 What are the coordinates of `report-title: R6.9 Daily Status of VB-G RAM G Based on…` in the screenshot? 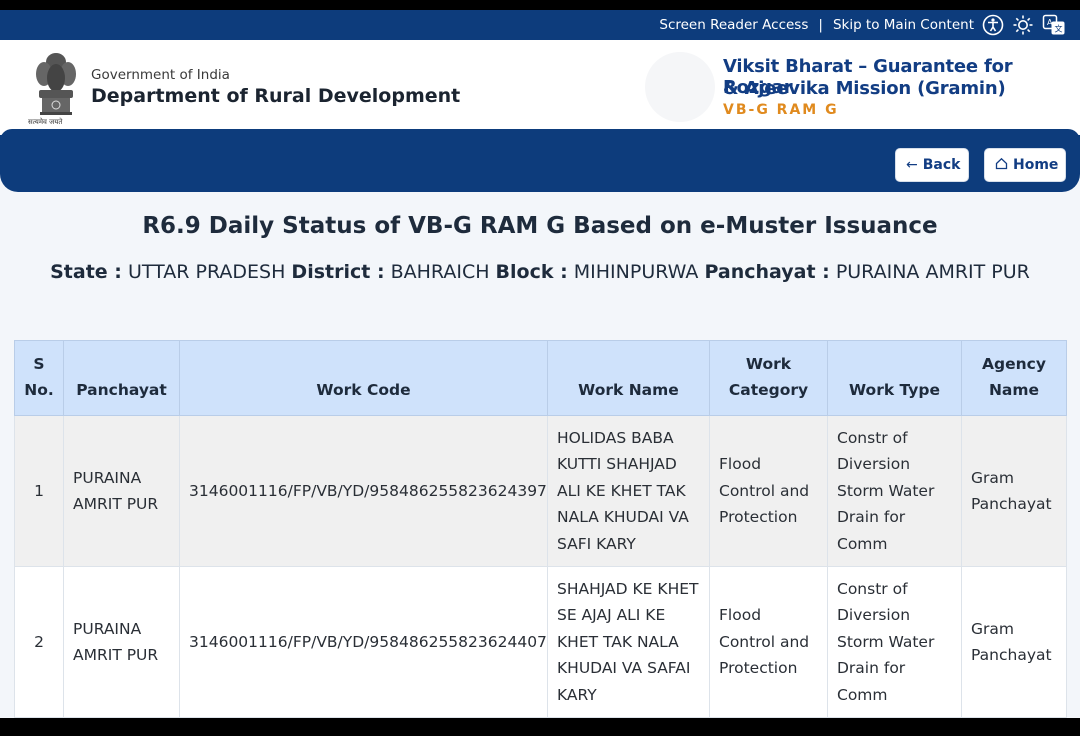 It's located at (540, 226).